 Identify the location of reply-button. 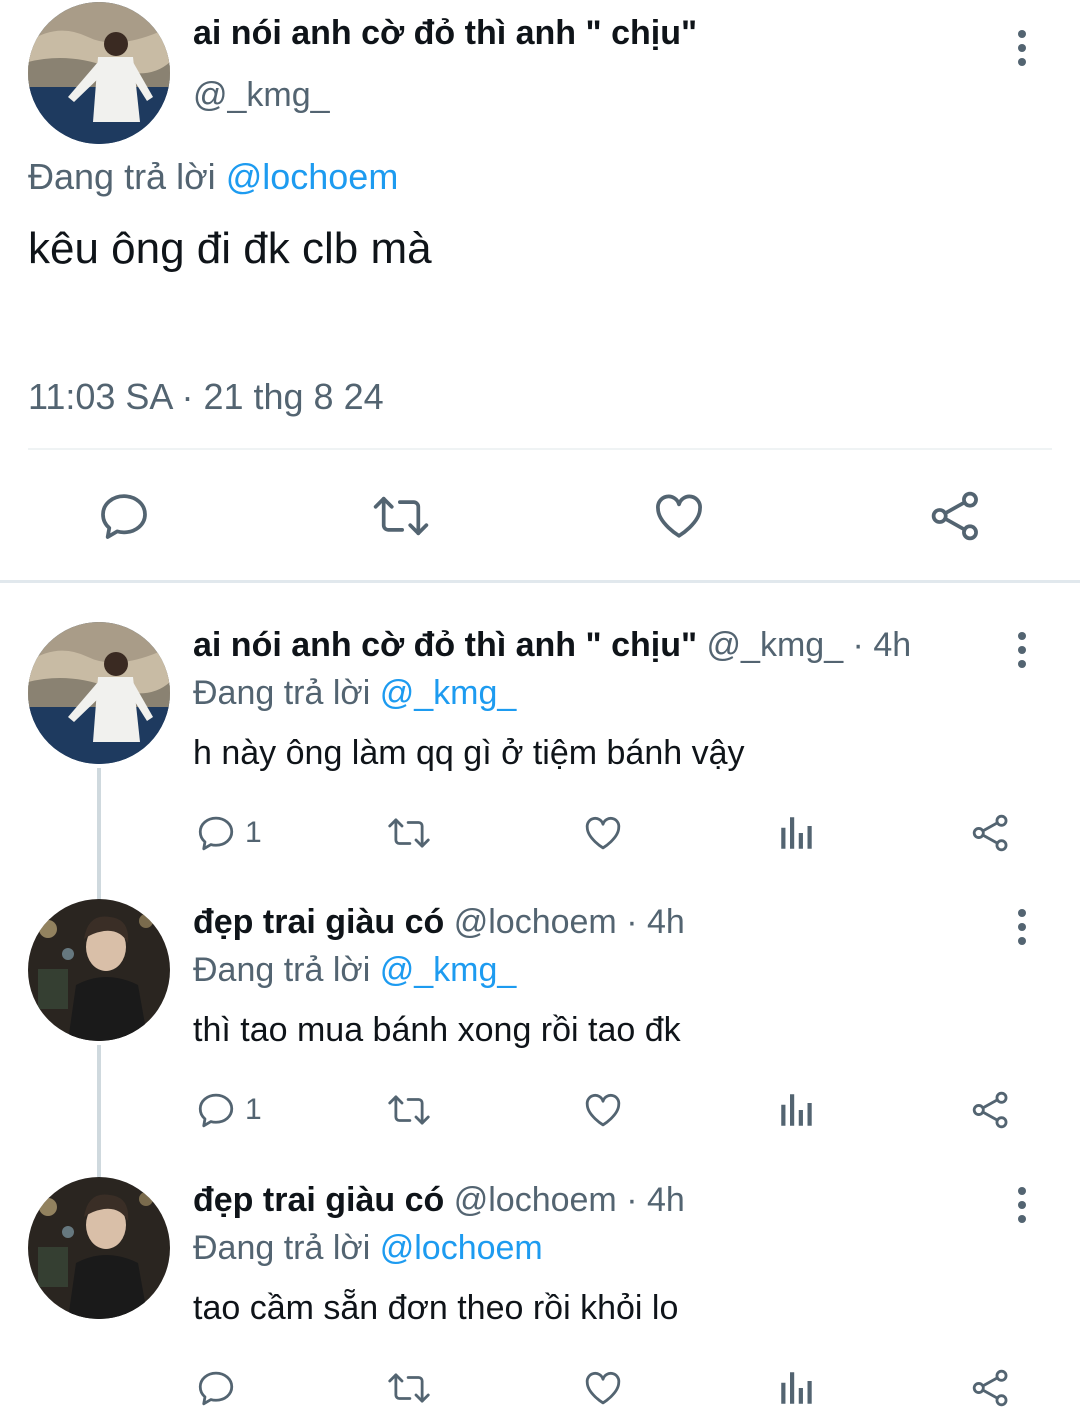
(220, 1388).